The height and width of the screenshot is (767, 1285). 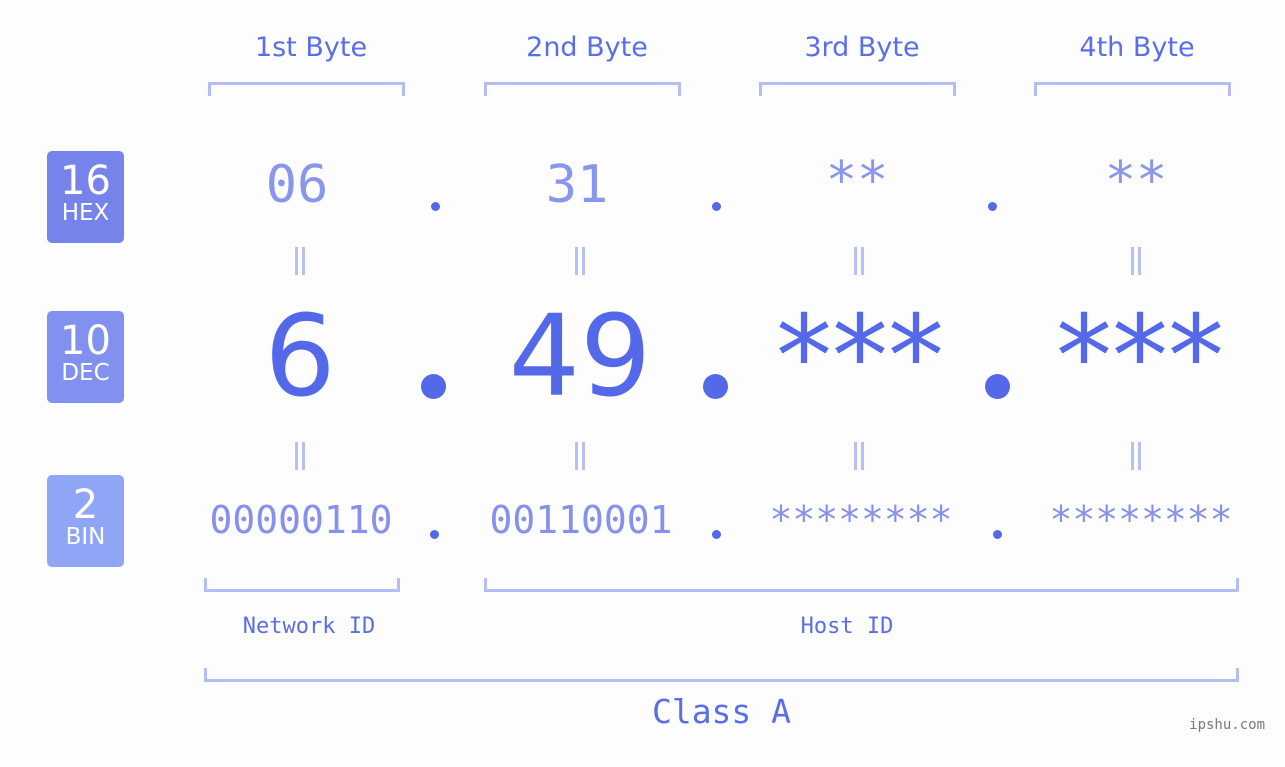 What do you see at coordinates (85, 373) in the screenshot?
I see `dec-badge-label: DEC` at bounding box center [85, 373].